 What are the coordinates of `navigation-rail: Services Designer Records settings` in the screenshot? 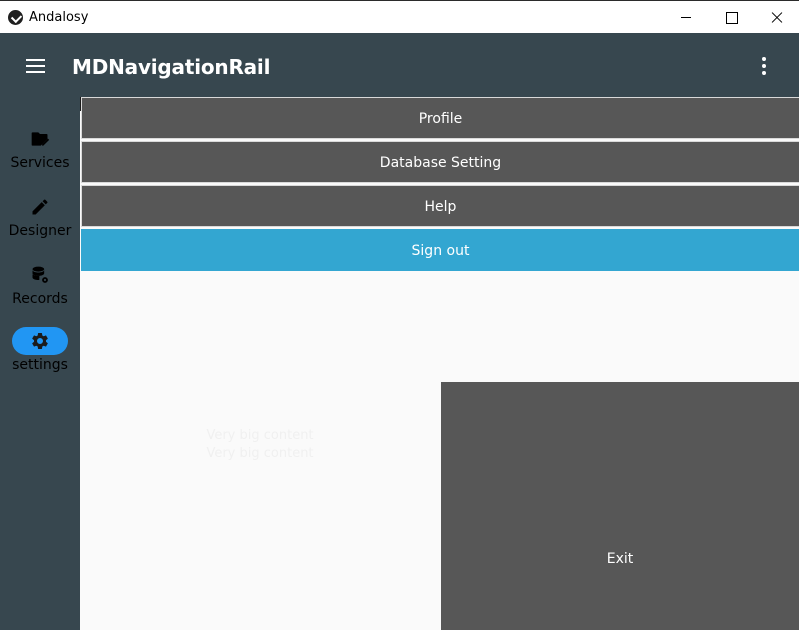 It's located at (40, 363).